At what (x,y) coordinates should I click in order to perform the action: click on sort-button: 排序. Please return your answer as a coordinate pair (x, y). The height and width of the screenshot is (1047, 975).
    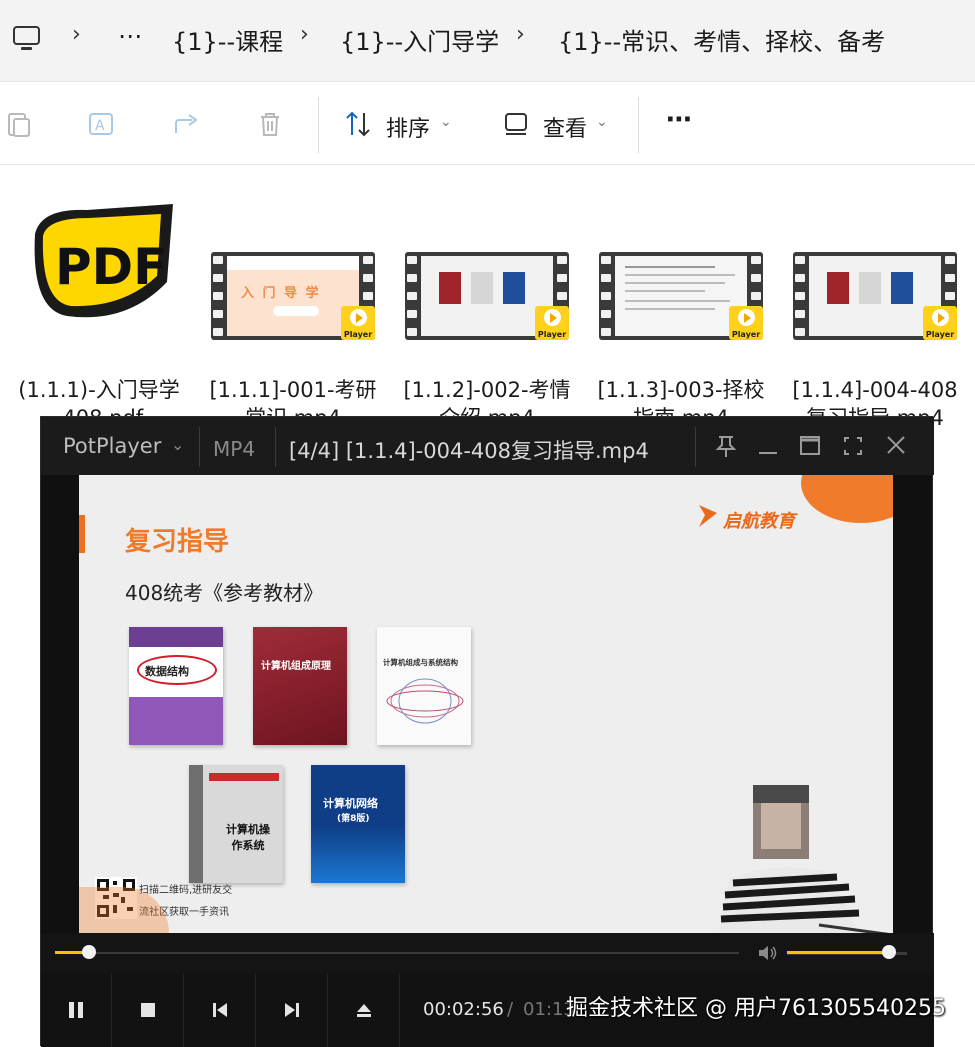
    Looking at the image, I should click on (408, 127).